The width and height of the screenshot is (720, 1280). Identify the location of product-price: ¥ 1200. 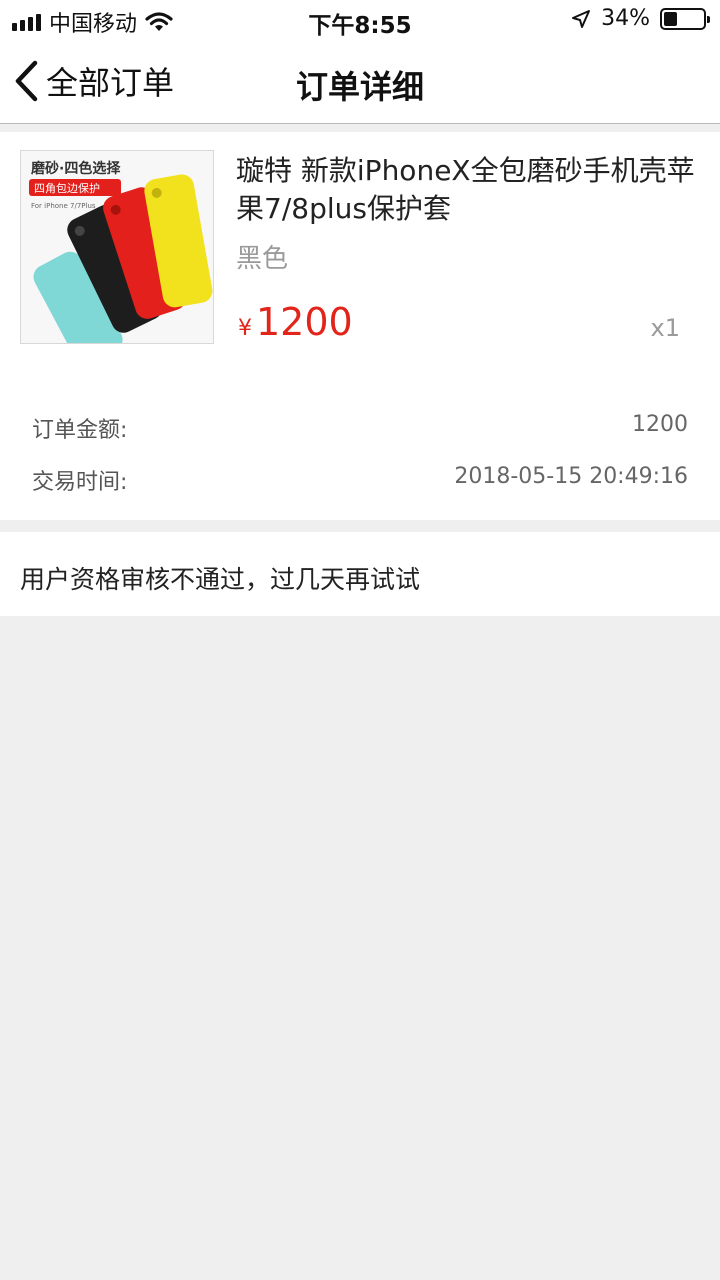
(295, 322).